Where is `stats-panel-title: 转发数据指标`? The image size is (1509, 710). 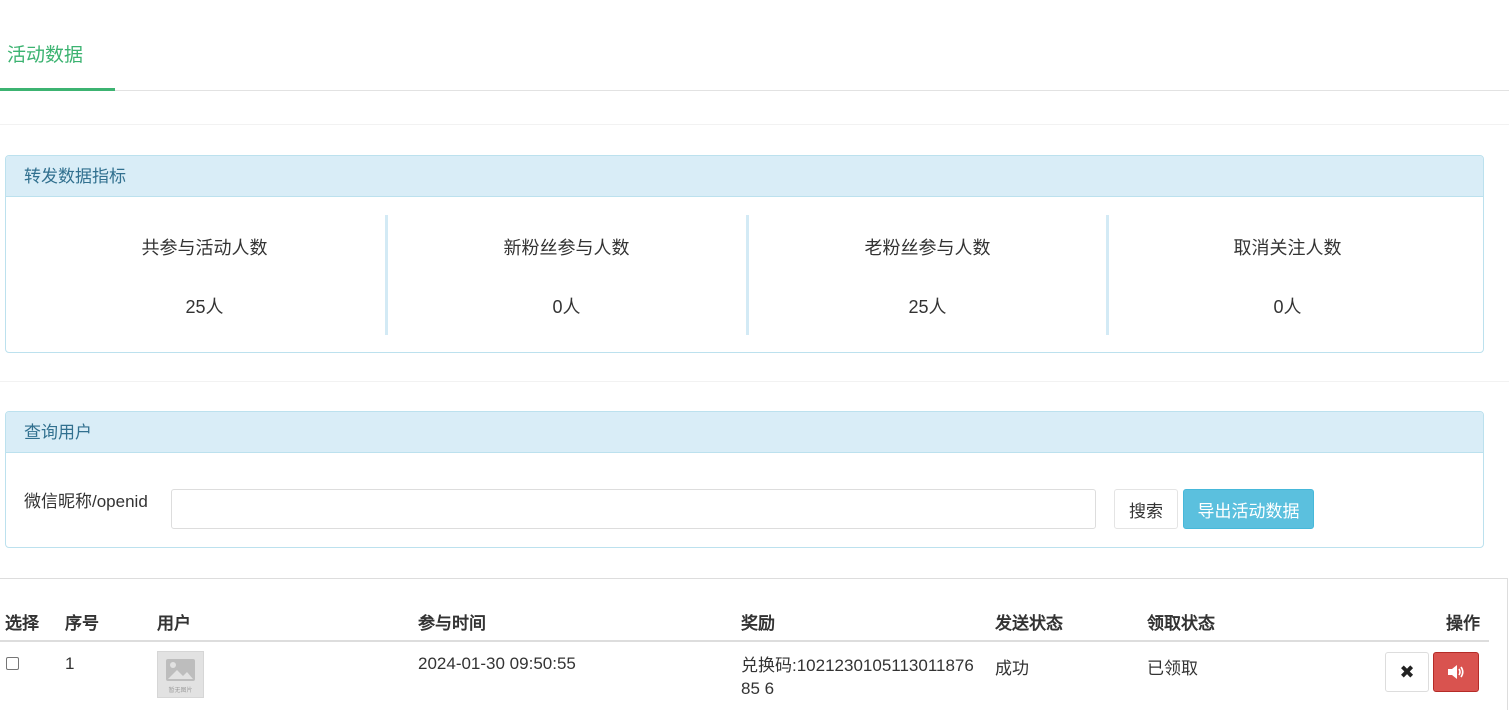 stats-panel-title: 转发数据指标 is located at coordinates (744, 176).